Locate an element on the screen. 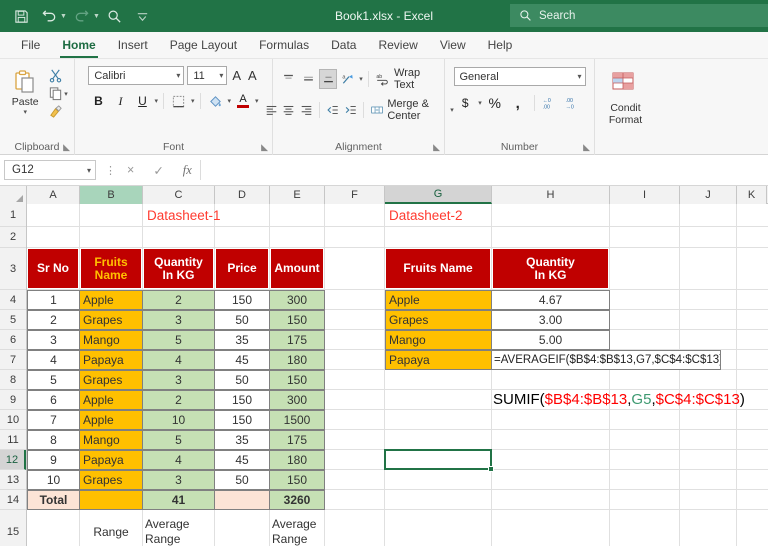  ds1-cell-price-3: 35 is located at coordinates (242, 340).